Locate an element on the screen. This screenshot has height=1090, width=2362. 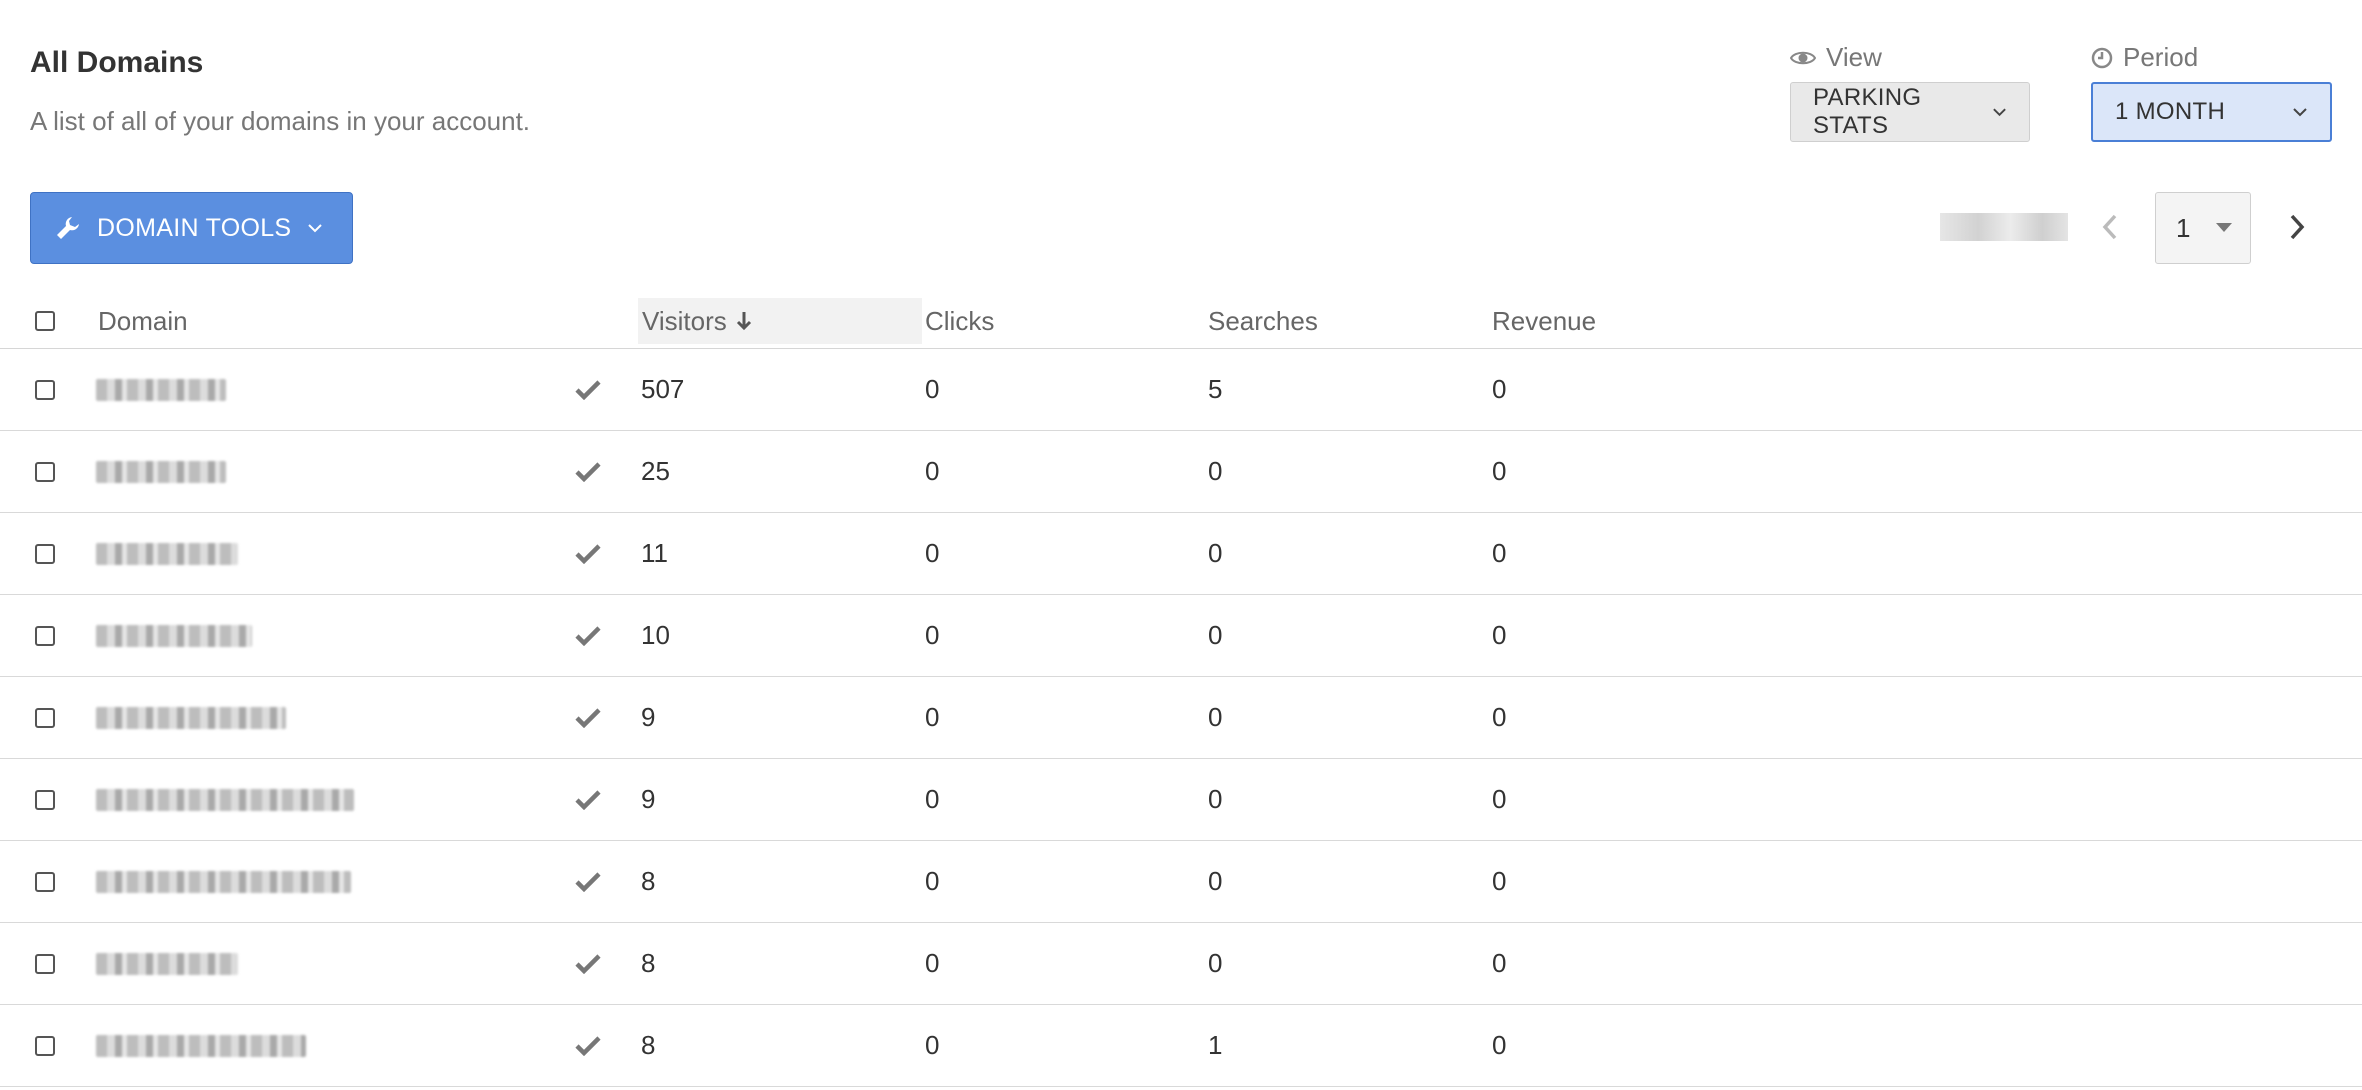
view-select: PARKING STATS is located at coordinates (1910, 112).